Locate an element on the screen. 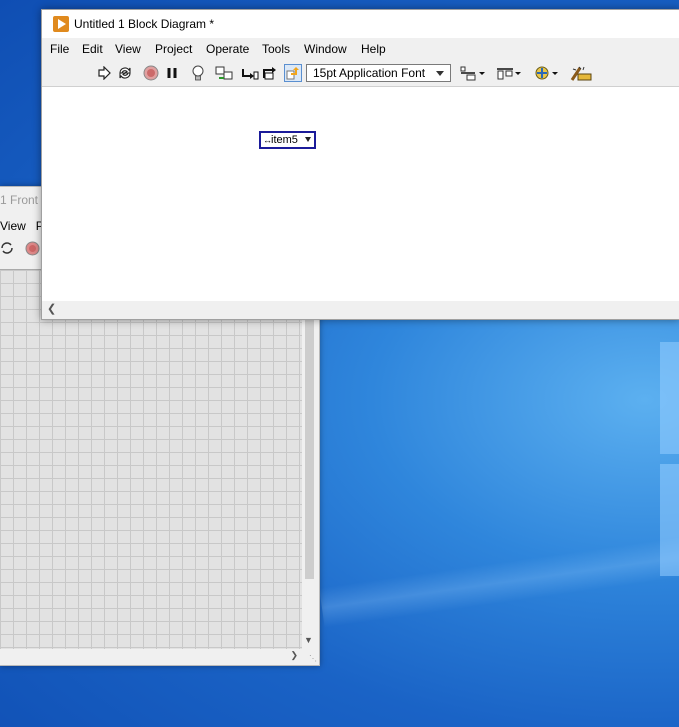 This screenshot has height=727, width=679. front-panel-title: 1 Front is located at coordinates (19, 200).